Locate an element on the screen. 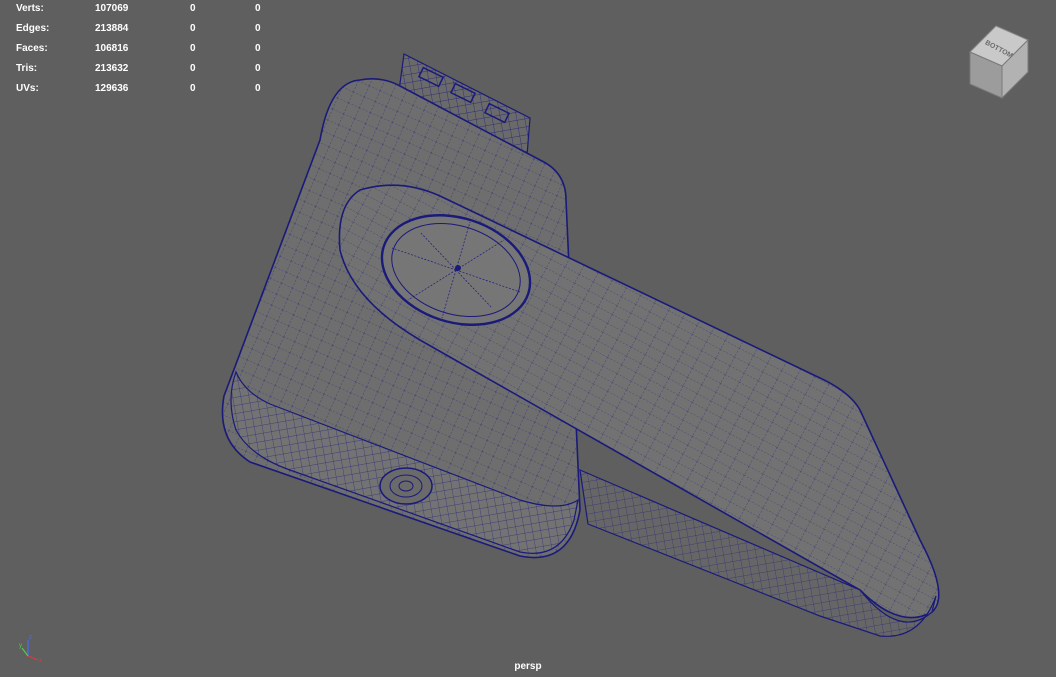 This screenshot has height=677, width=1056. hud-label: UVs: is located at coordinates (27, 88).